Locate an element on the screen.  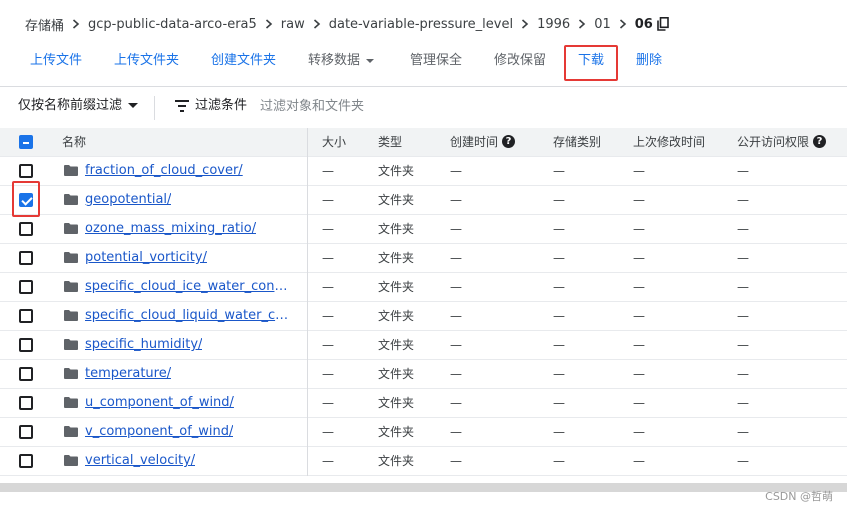
filter-conditions-label: 过滤条件 is located at coordinates (221, 106).